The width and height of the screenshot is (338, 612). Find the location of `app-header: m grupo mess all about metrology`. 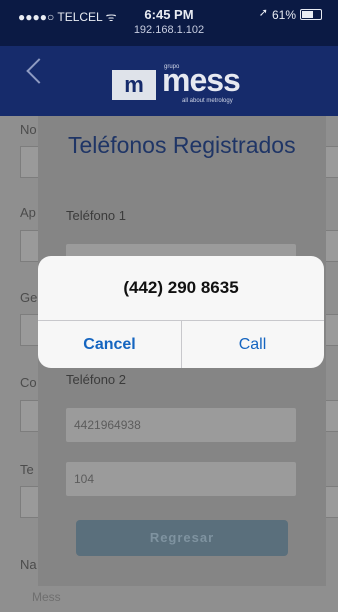

app-header: m grupo mess all about metrology is located at coordinates (169, 81).